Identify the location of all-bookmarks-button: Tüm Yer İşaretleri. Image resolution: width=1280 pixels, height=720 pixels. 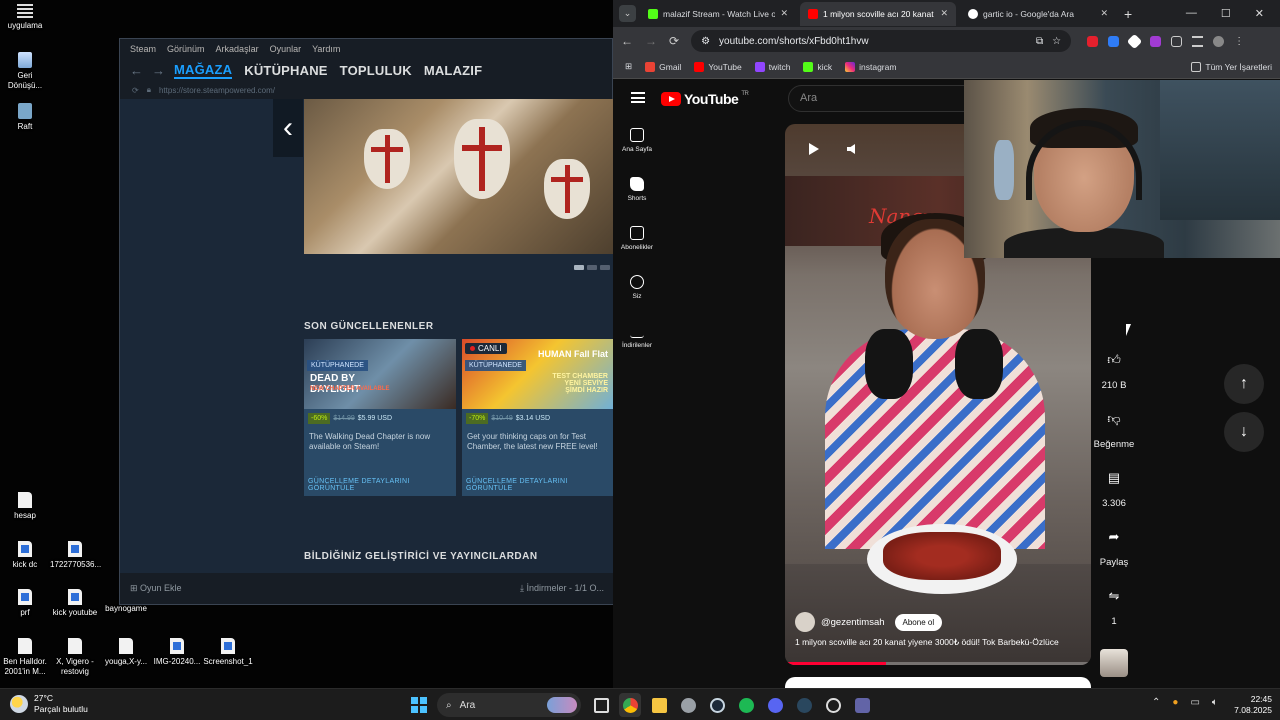
(1235, 66).